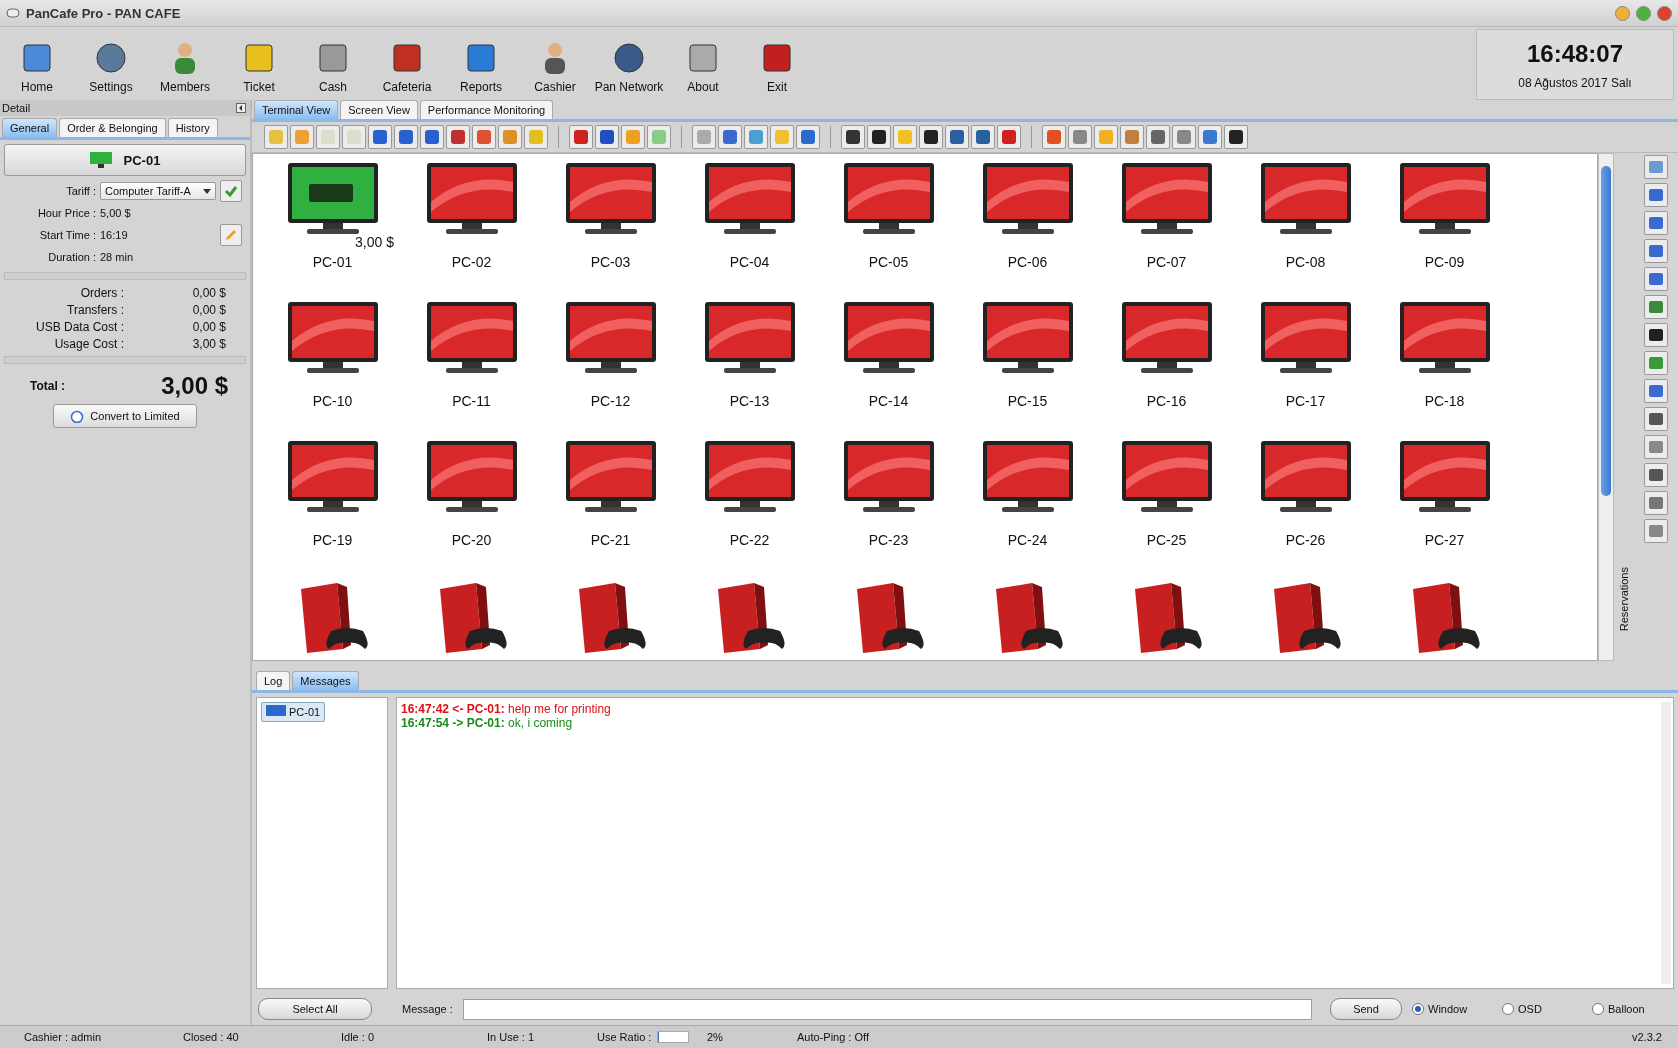 This screenshot has height=1048, width=1678. Describe the element at coordinates (511, 1037) in the screenshot. I see `status-text: In Use : 1` at that location.